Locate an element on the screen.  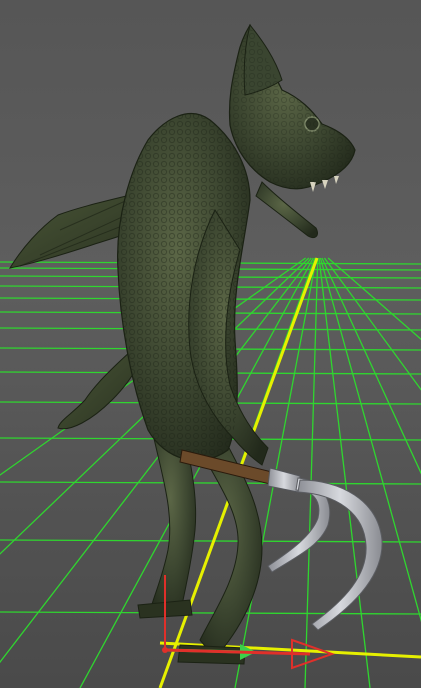
creature-front-foot is located at coordinates (211, 654).